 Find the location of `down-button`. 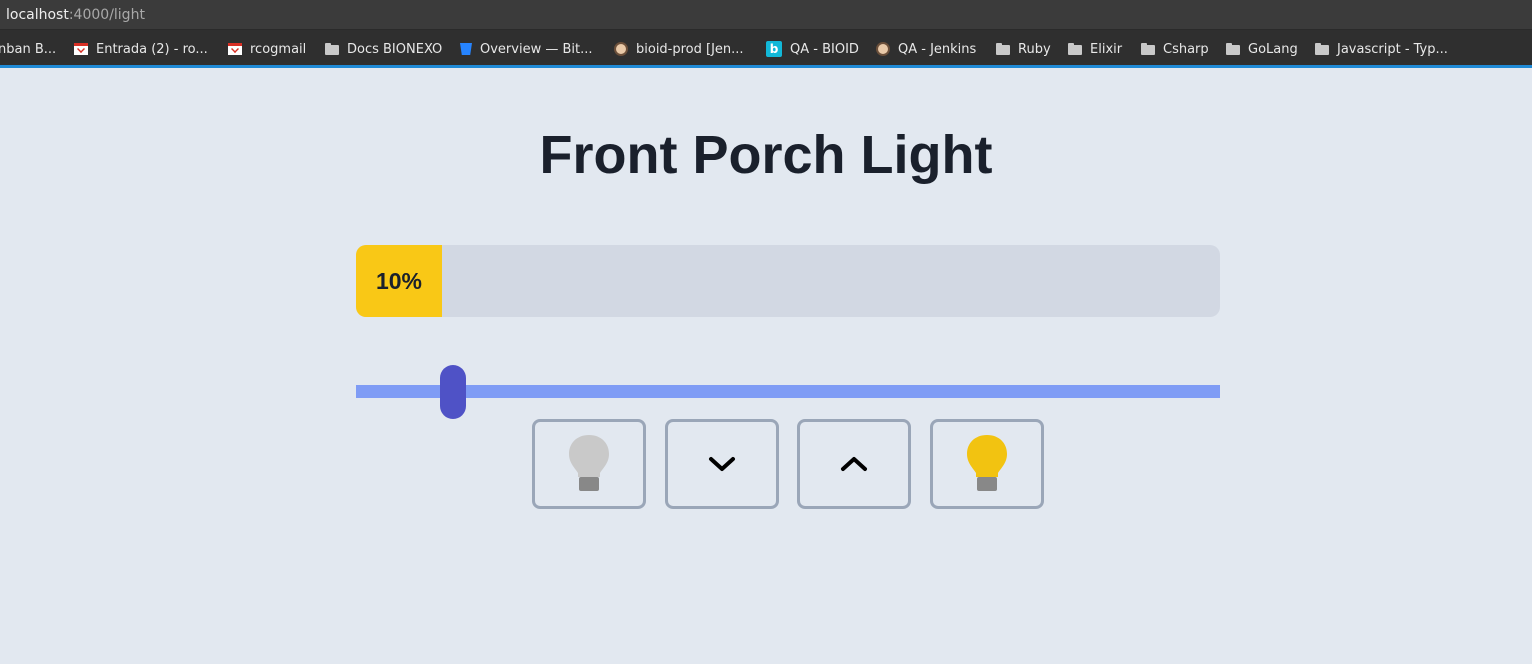

down-button is located at coordinates (722, 464).